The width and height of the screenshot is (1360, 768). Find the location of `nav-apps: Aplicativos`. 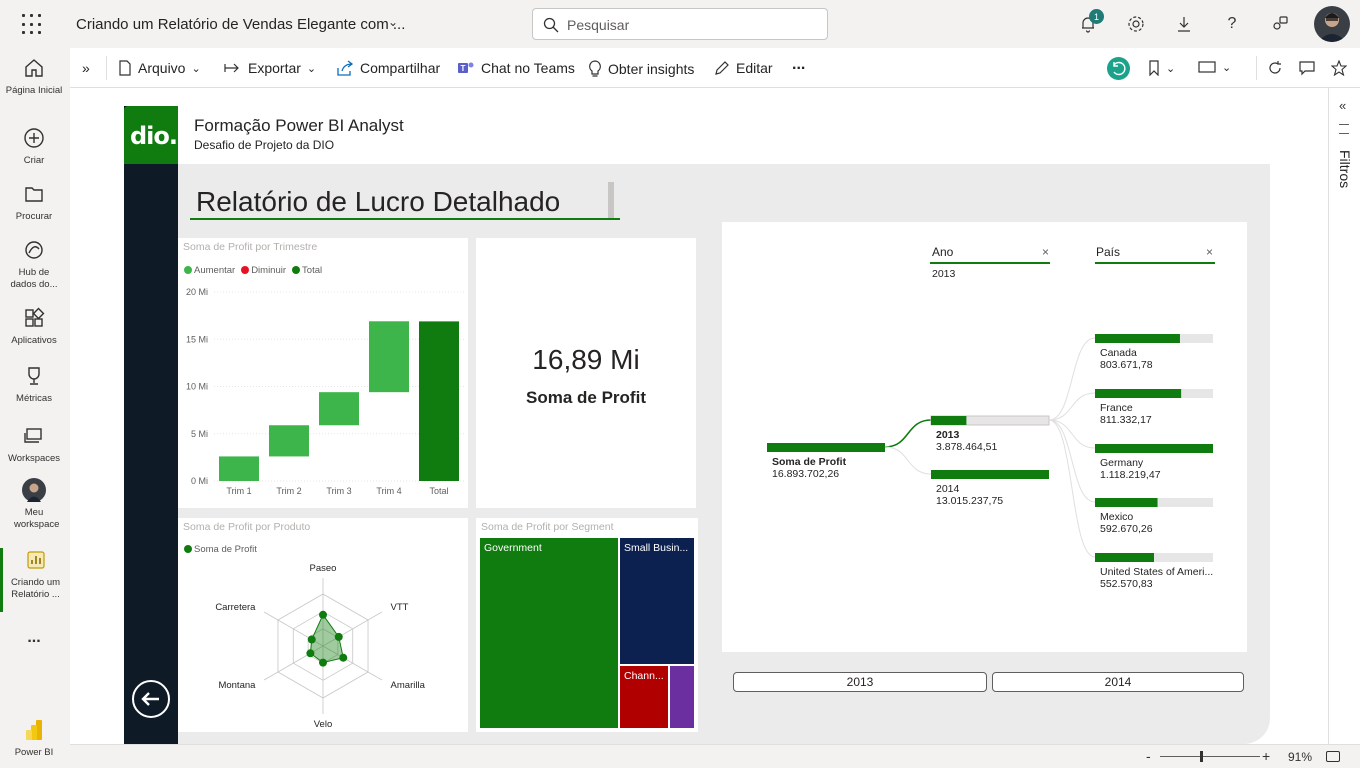

nav-apps: Aplicativos is located at coordinates (34, 326).